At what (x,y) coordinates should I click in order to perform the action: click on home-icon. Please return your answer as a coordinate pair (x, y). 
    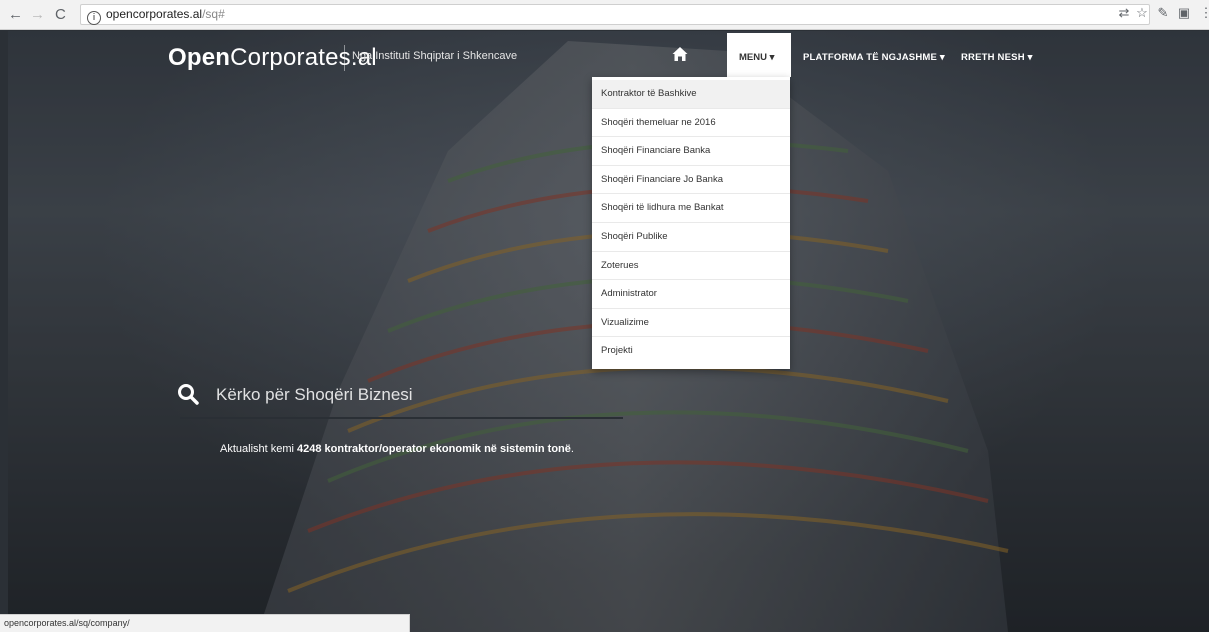
    Looking at the image, I should click on (680, 54).